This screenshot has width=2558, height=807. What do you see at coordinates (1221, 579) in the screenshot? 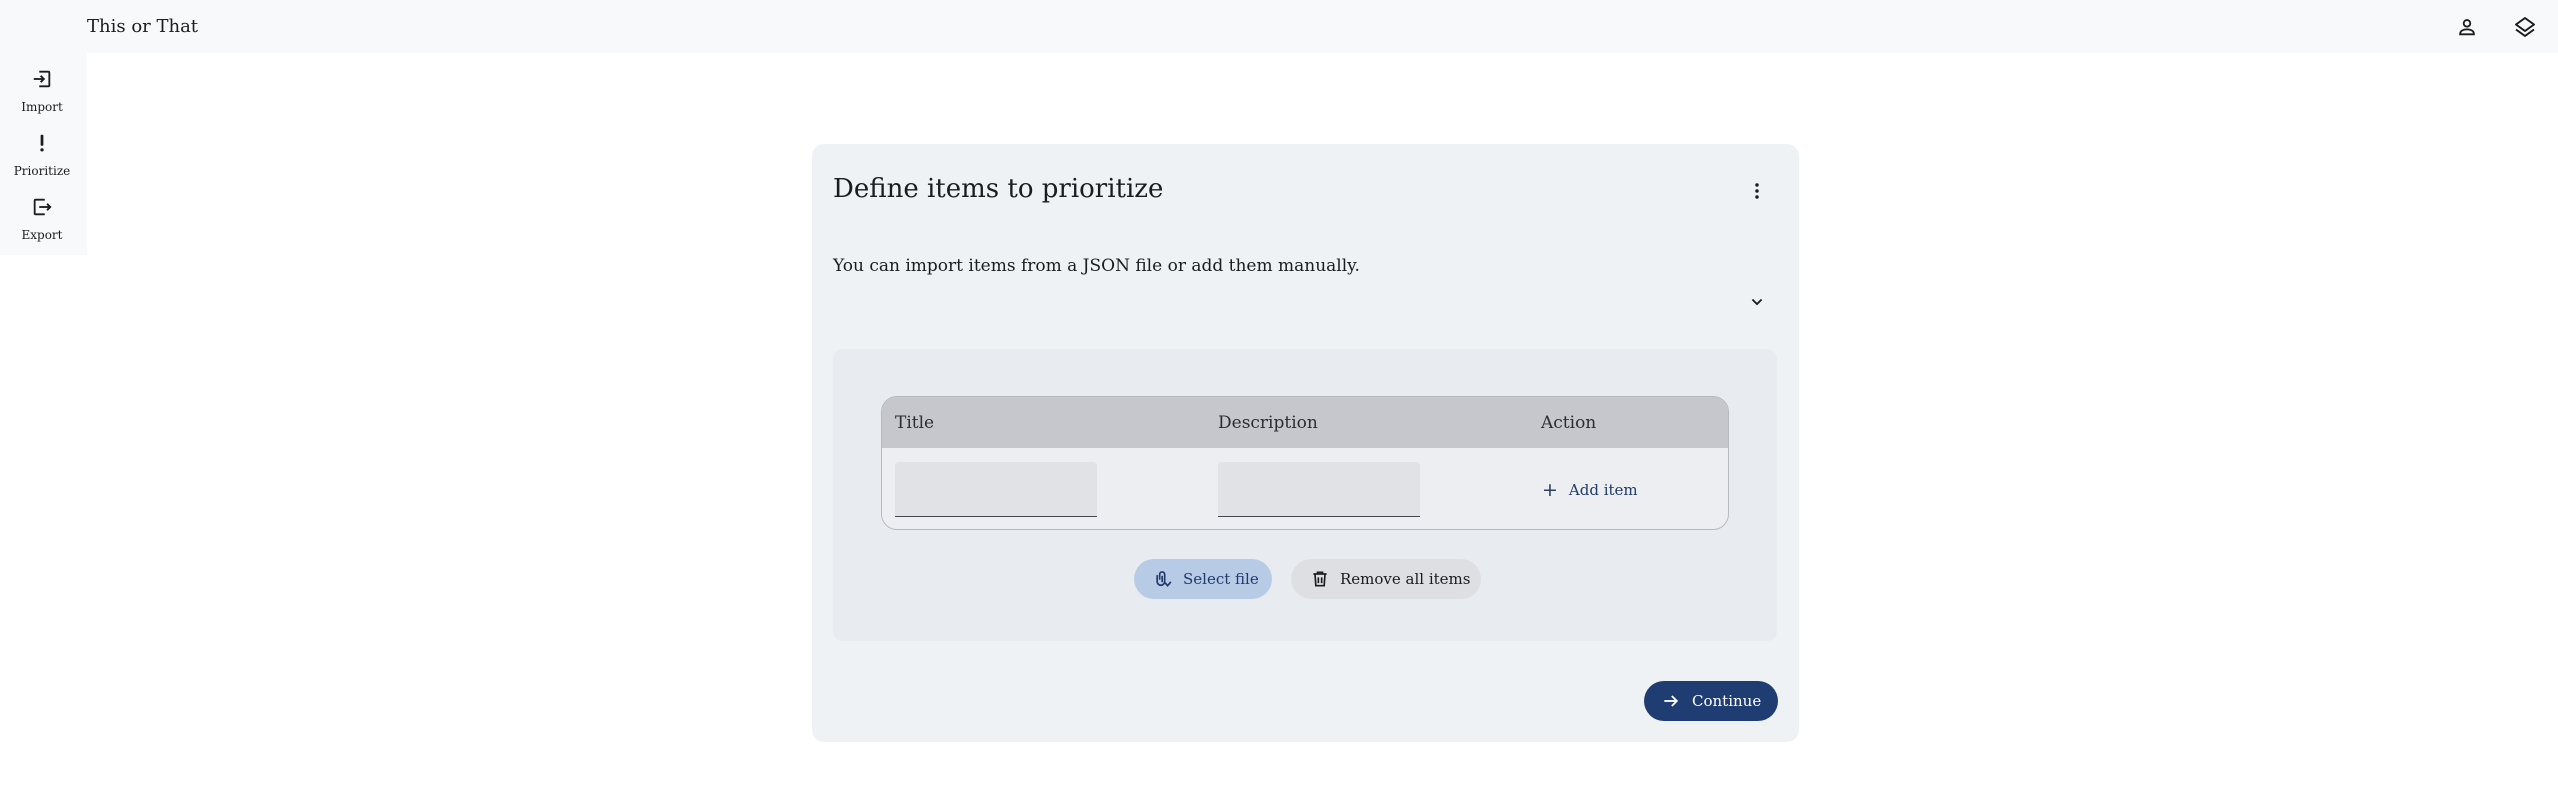
I see `select-file-label: Select file` at bounding box center [1221, 579].